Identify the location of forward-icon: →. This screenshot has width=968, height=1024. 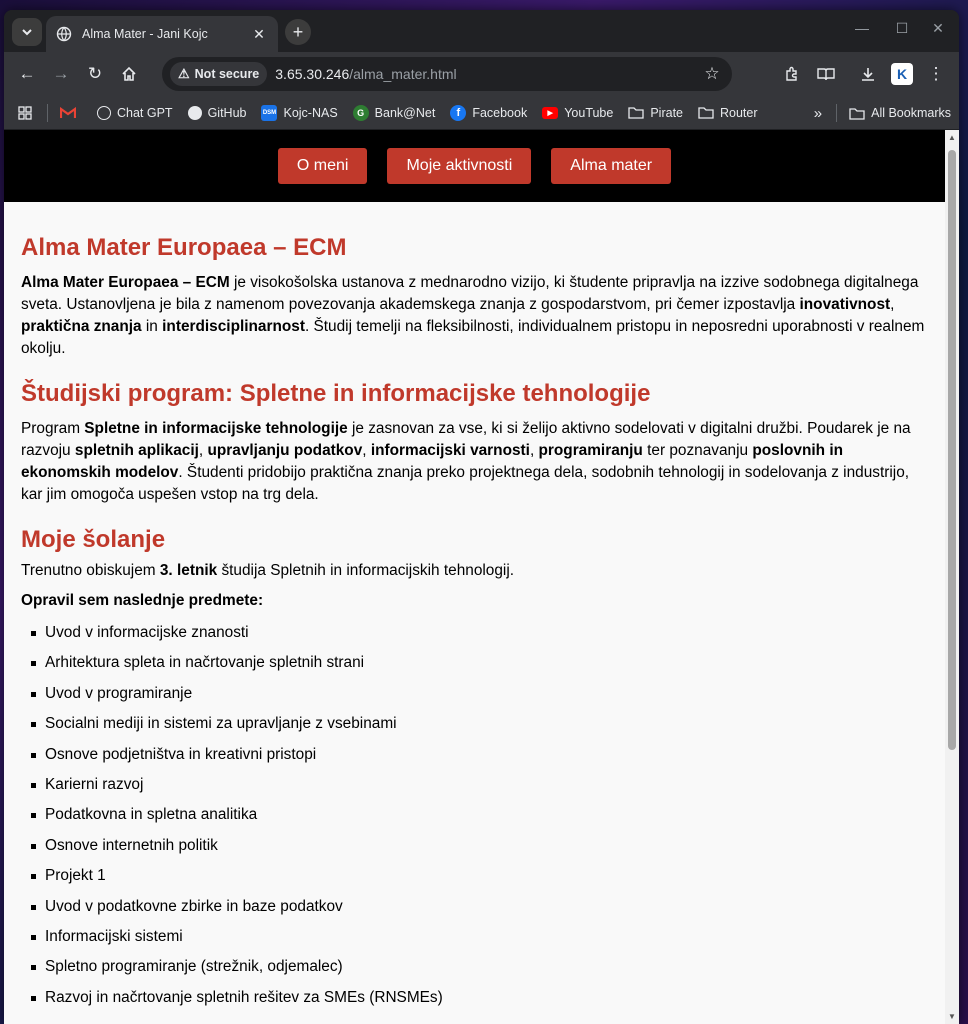
(61, 74).